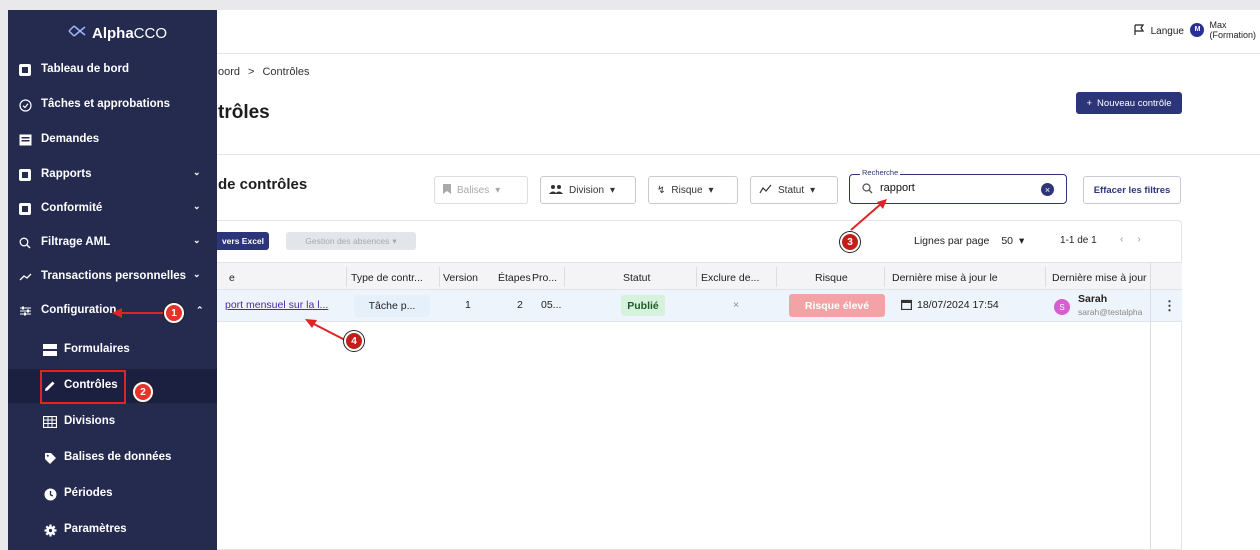 Image resolution: width=1260 pixels, height=550 pixels. I want to click on risk-badge: Risque élevé, so click(837, 305).